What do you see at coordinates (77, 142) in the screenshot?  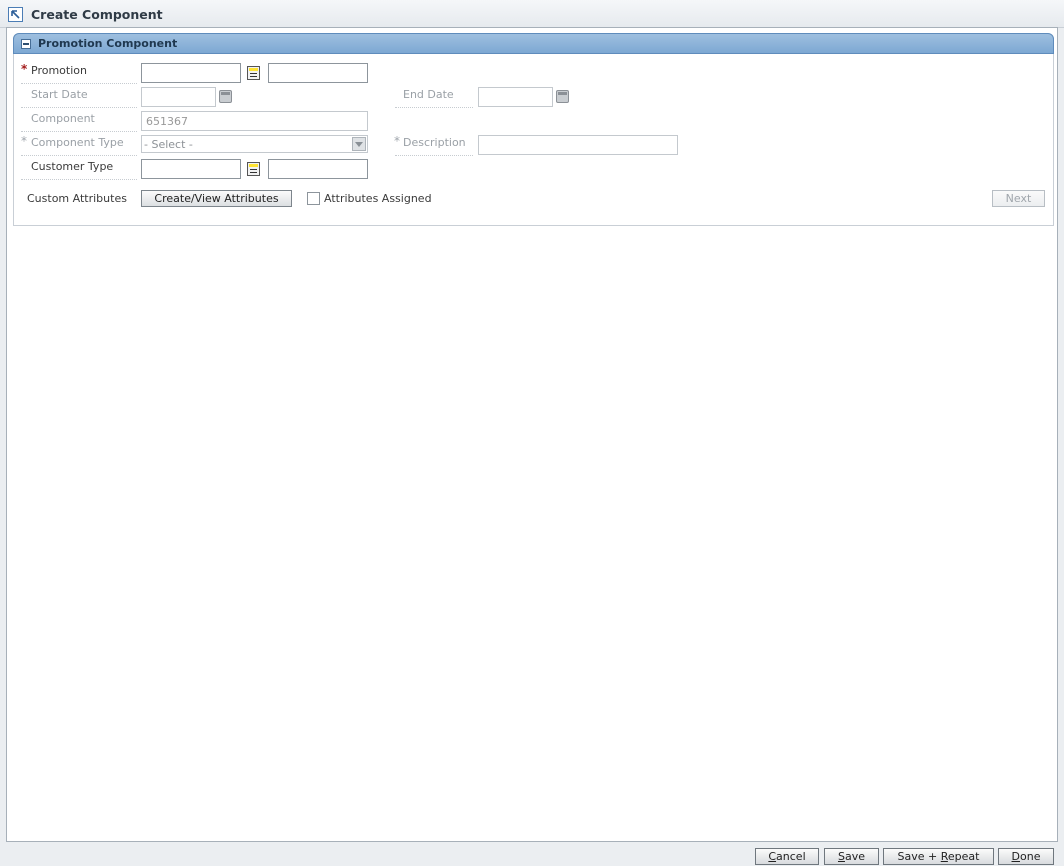 I see `component-type-label: Component Type` at bounding box center [77, 142].